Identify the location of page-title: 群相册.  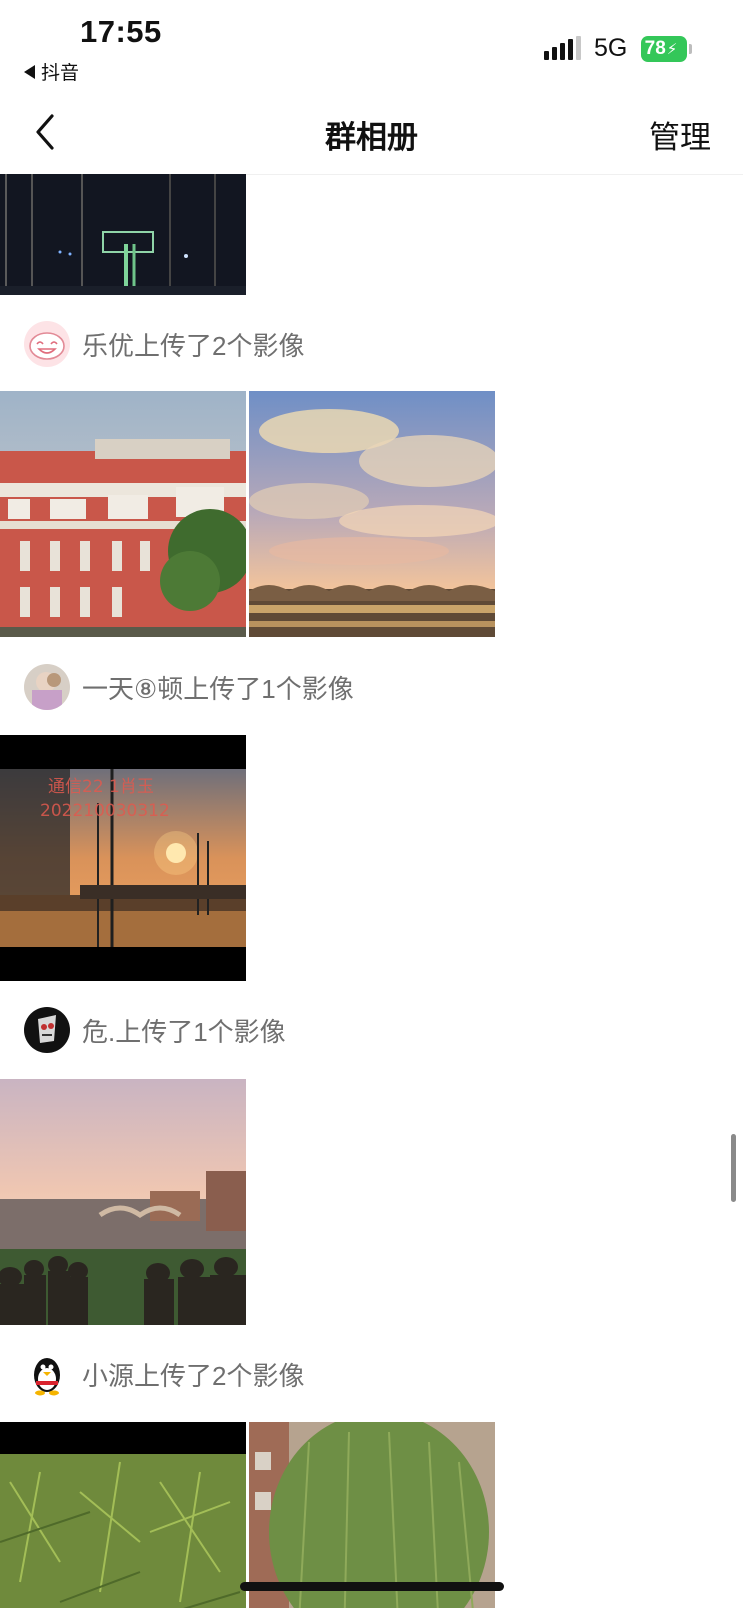
(371, 137).